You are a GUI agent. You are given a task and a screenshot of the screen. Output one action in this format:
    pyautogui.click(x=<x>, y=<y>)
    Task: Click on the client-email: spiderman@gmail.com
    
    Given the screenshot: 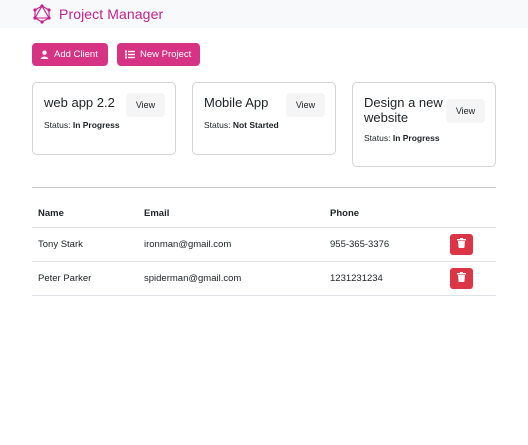 What is the action you would take?
    pyautogui.click(x=231, y=278)
    